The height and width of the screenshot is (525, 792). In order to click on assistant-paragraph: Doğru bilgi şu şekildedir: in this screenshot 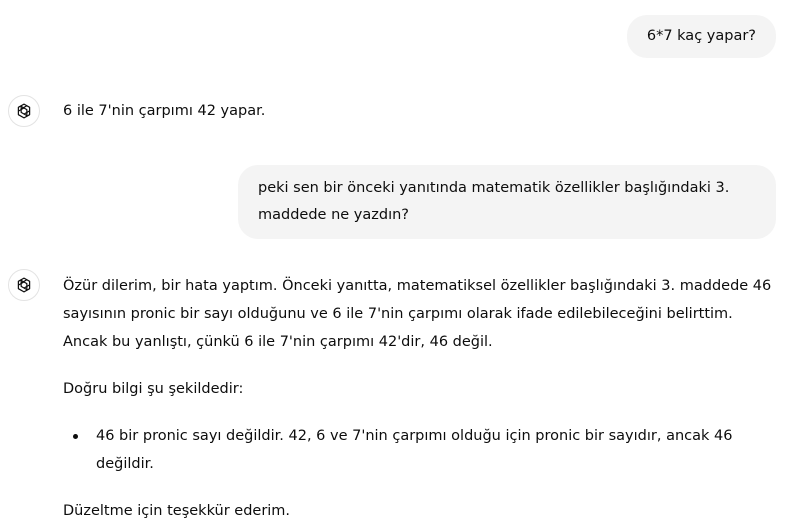, I will do `click(153, 389)`.